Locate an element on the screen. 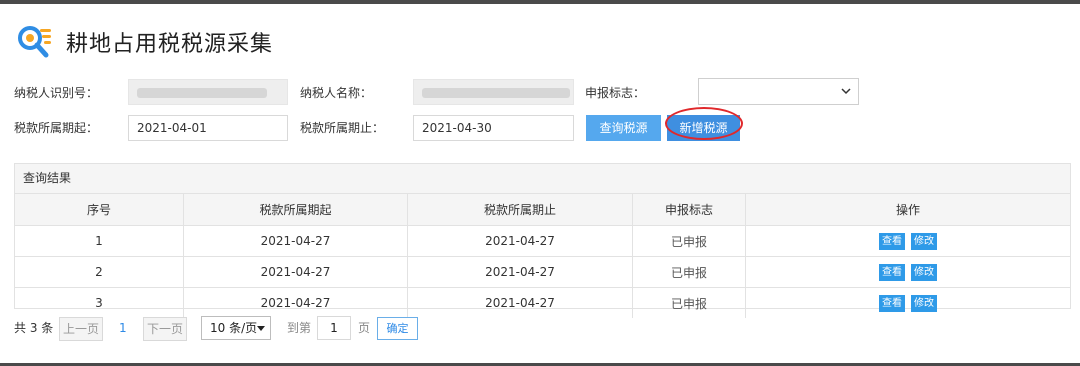 Image resolution: width=1080 pixels, height=366 pixels. page-header: 耕地占用税税源采集 is located at coordinates (144, 42).